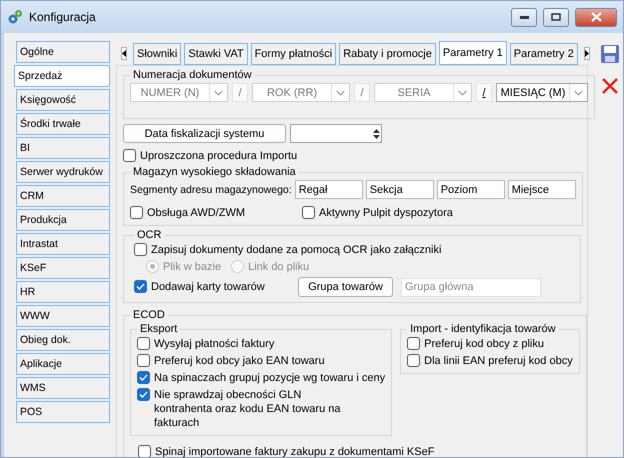  I want to click on minimize-button, so click(524, 17).